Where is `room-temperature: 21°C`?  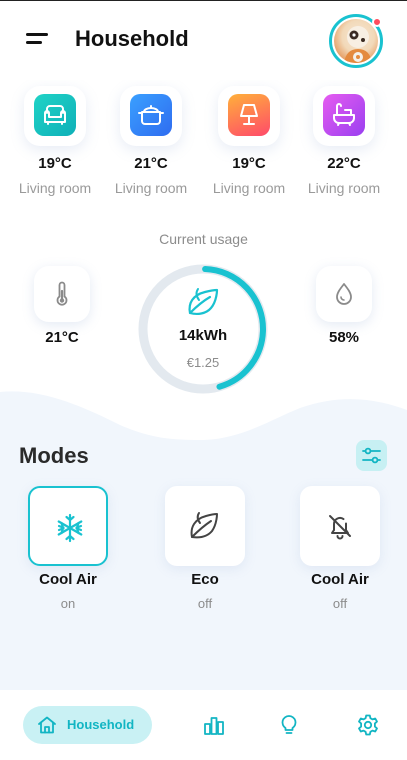
room-temperature: 21°C is located at coordinates (151, 163).